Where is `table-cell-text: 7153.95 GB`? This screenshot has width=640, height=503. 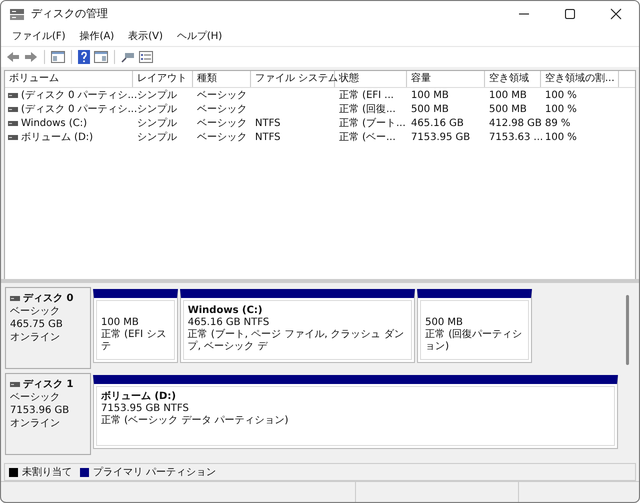 table-cell-text: 7153.95 GB is located at coordinates (441, 137).